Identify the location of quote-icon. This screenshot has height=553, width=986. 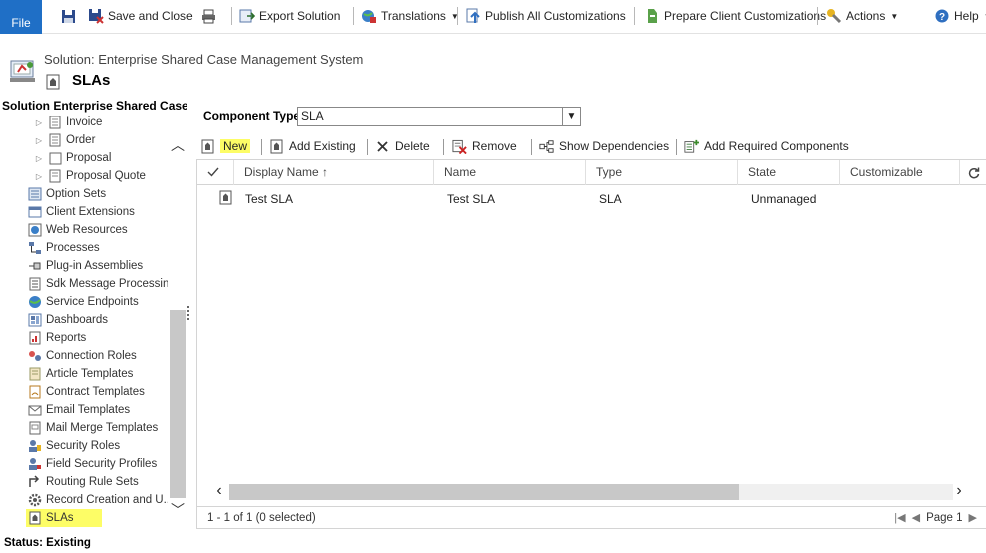
(55, 176).